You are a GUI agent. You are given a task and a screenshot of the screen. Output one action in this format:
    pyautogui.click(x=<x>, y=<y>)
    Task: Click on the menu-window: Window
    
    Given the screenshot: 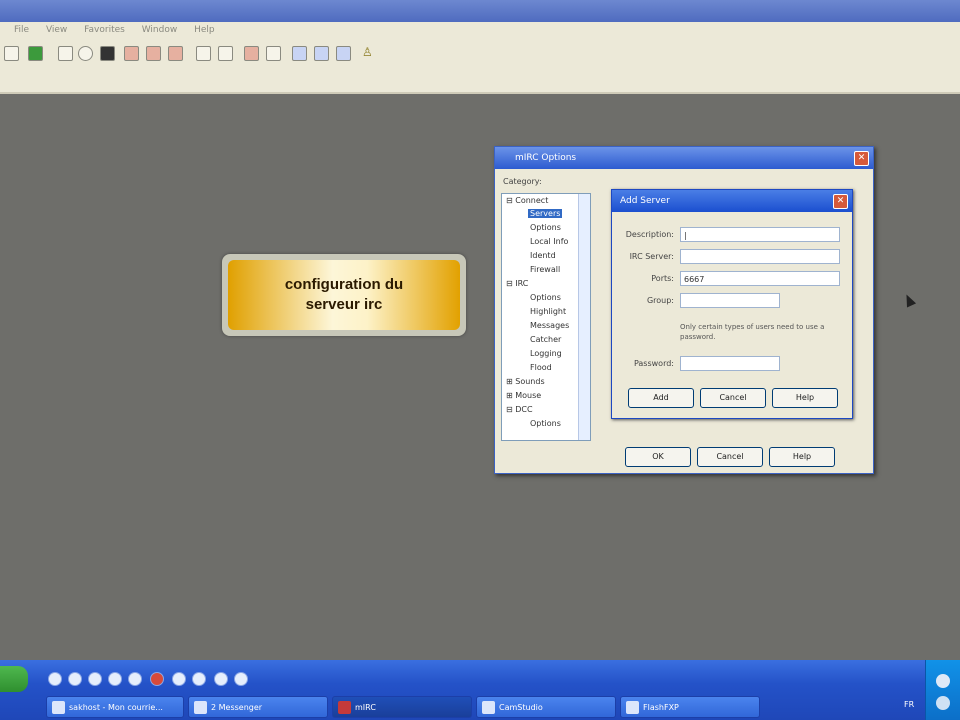 What is the action you would take?
    pyautogui.click(x=160, y=30)
    